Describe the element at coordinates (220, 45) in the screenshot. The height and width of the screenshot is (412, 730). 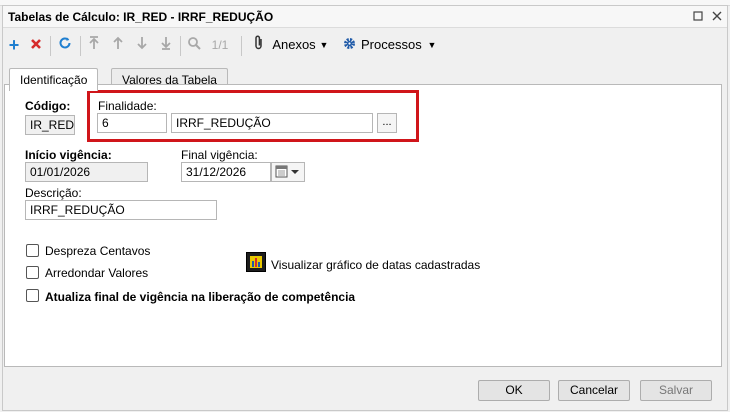
I see `page-indicator: 1/1` at that location.